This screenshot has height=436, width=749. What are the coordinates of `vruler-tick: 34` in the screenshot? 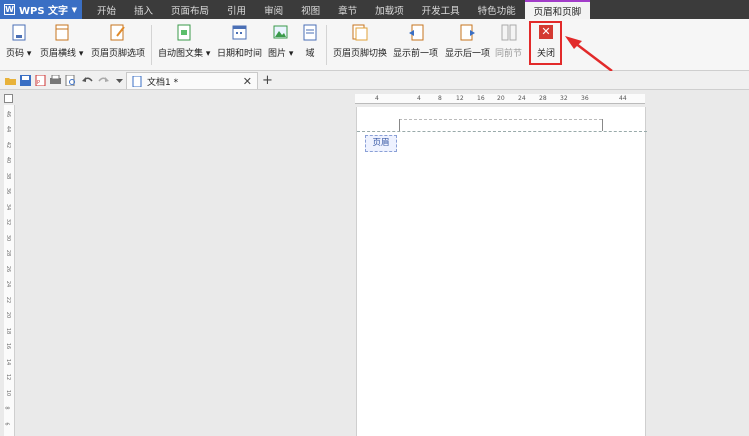 It's located at (8, 207).